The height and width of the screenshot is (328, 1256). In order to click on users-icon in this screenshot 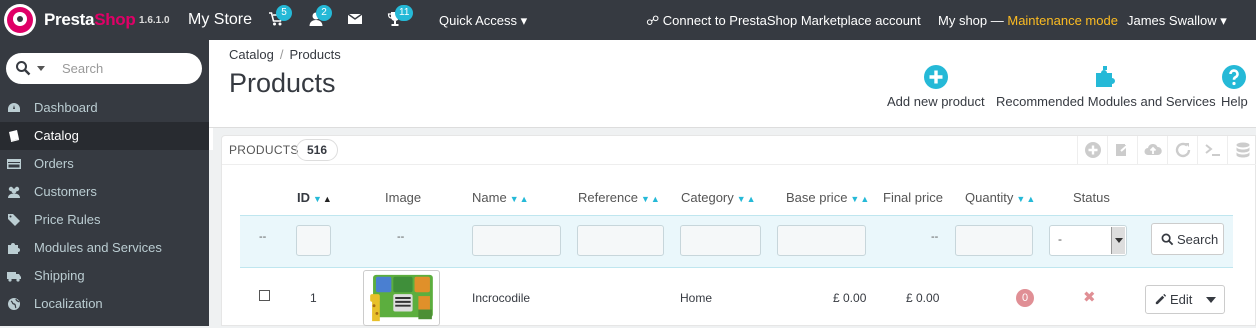, I will do `click(14, 192)`.